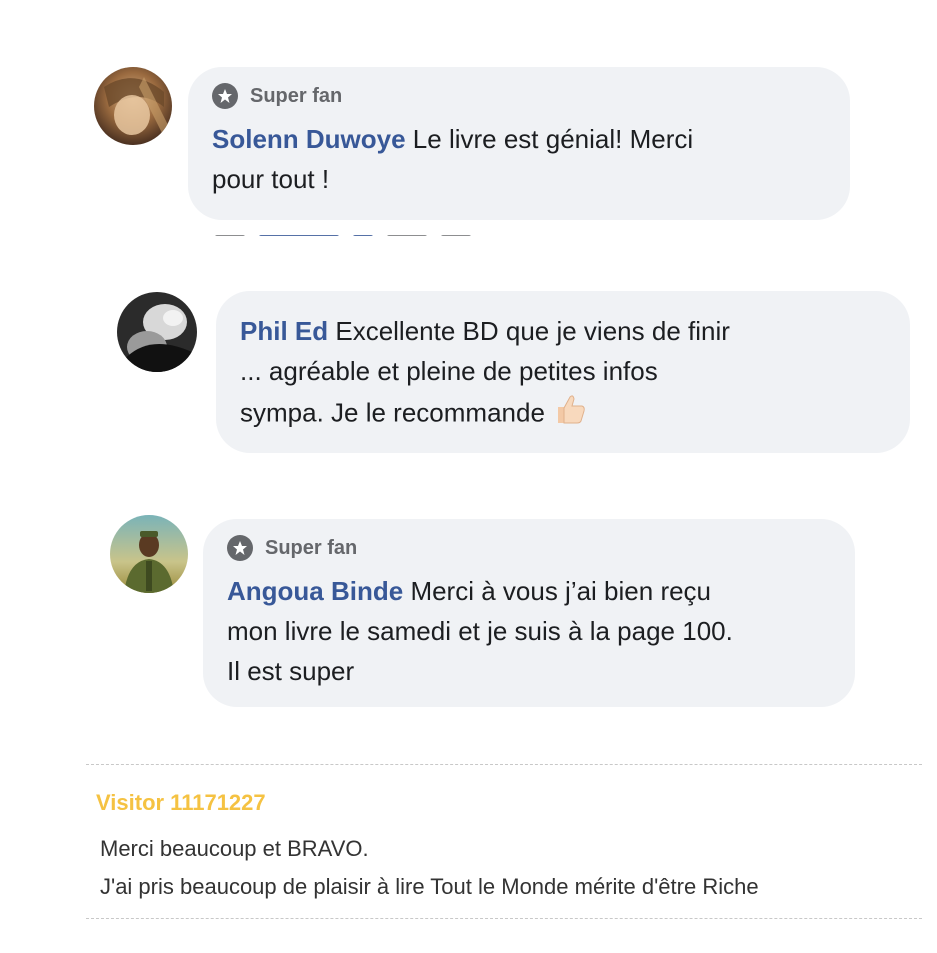  What do you see at coordinates (149, 554) in the screenshot?
I see `avatar-angoua` at bounding box center [149, 554].